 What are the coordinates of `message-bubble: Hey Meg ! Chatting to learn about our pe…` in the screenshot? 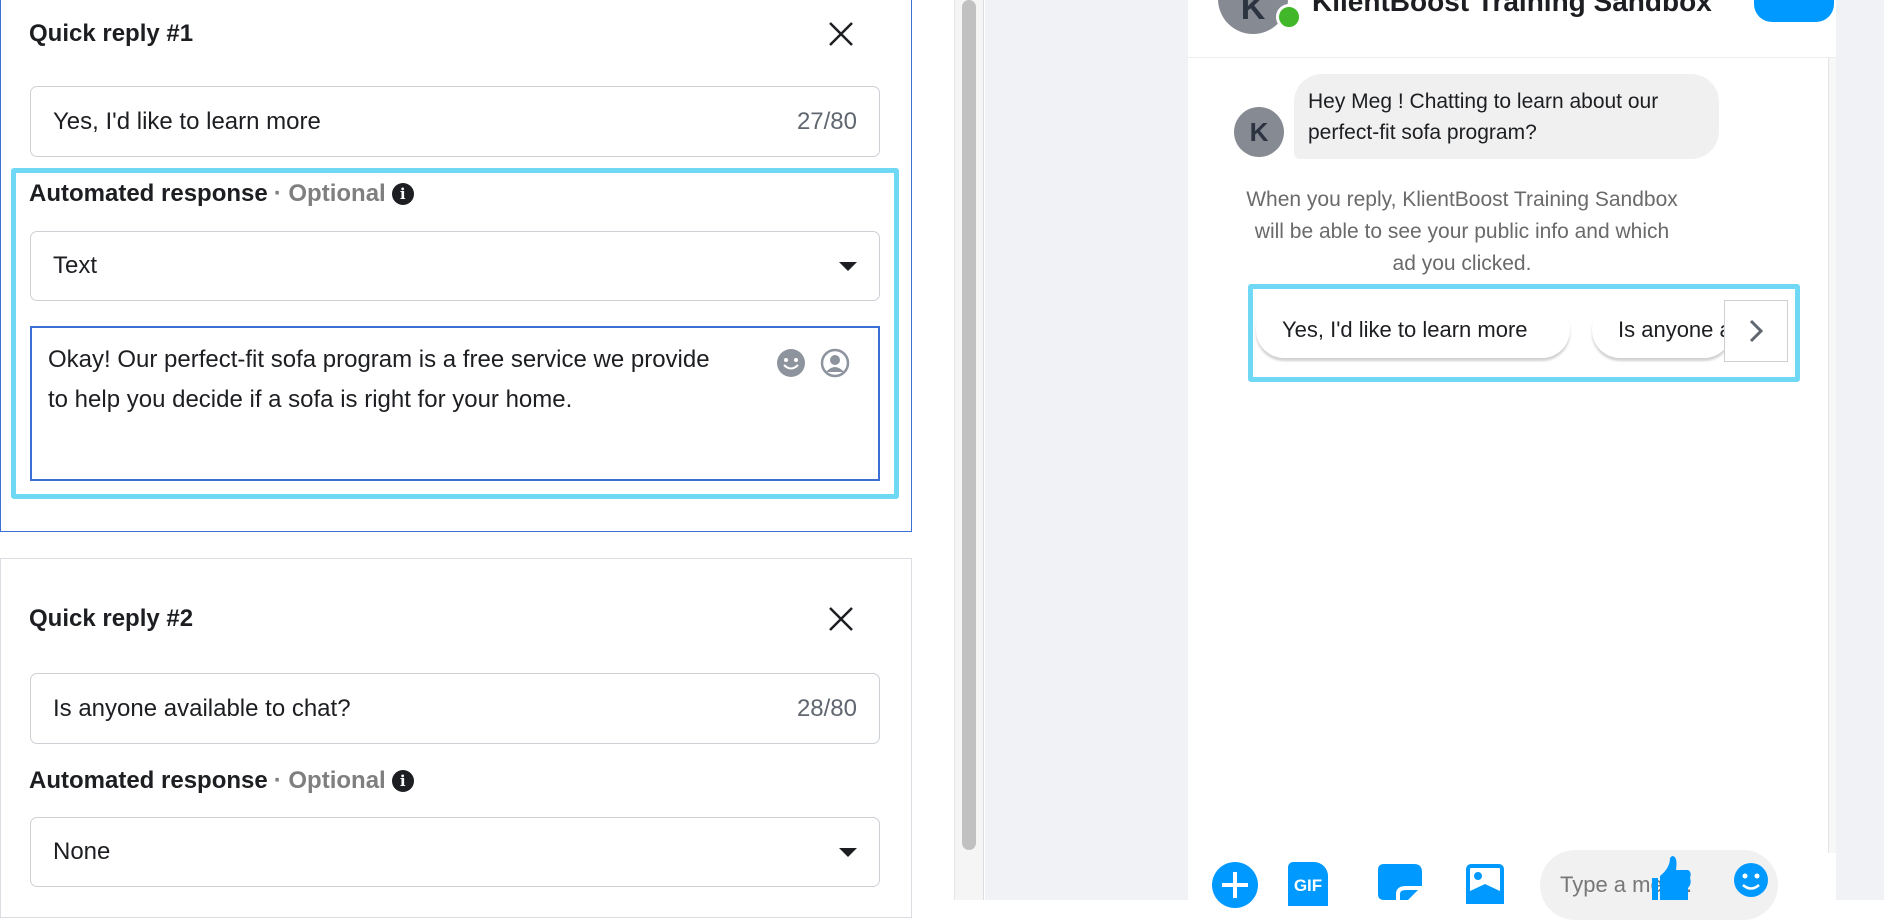 It's located at (1506, 116).